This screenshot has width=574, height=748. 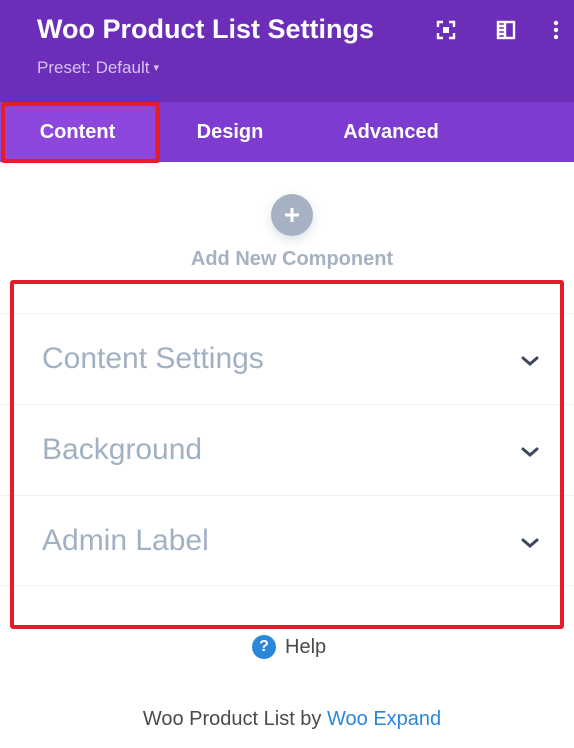 What do you see at coordinates (153, 358) in the screenshot?
I see `accordion-label: Content Settings` at bounding box center [153, 358].